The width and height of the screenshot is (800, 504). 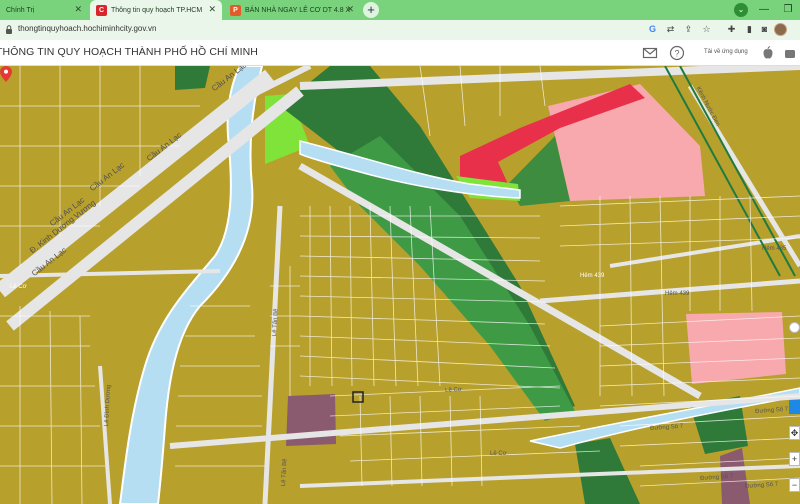 What do you see at coordinates (794, 327) in the screenshot?
I see `location-marker-icon` at bounding box center [794, 327].